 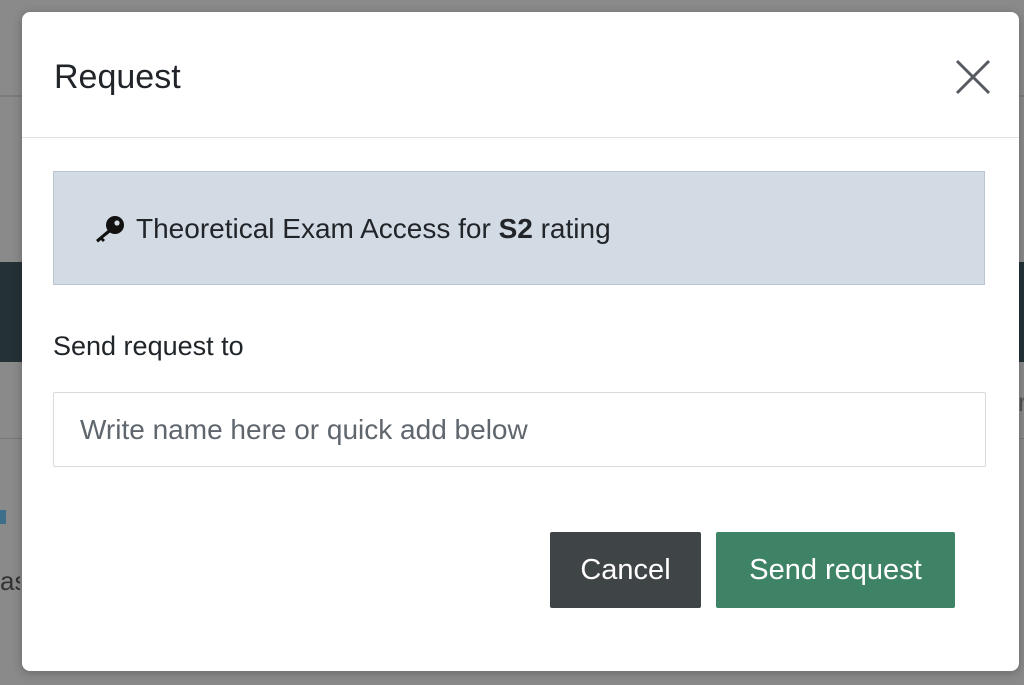 What do you see at coordinates (317, 228) in the screenshot?
I see `info-text-prefix: Theoretical Exam Access for` at bounding box center [317, 228].